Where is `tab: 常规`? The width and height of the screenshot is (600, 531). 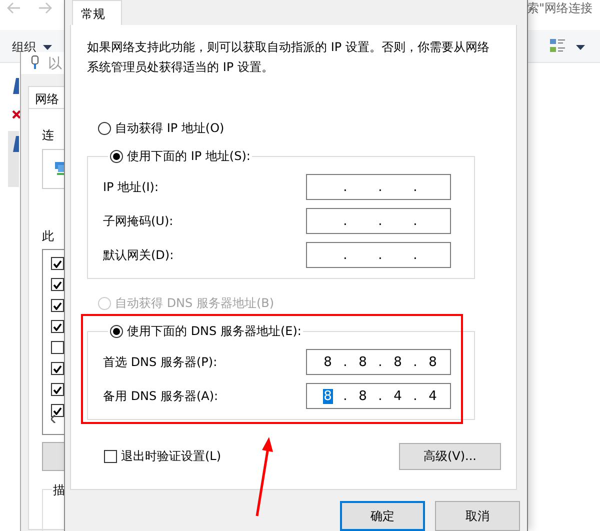
tab: 常规 is located at coordinates (97, 12).